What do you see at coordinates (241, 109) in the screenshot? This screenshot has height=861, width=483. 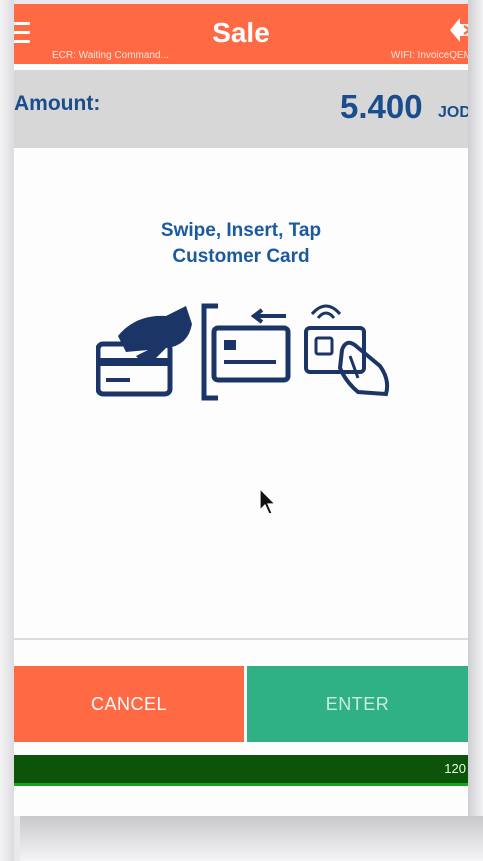 I see `amount-bar: Amount: 5.400 JOD` at bounding box center [241, 109].